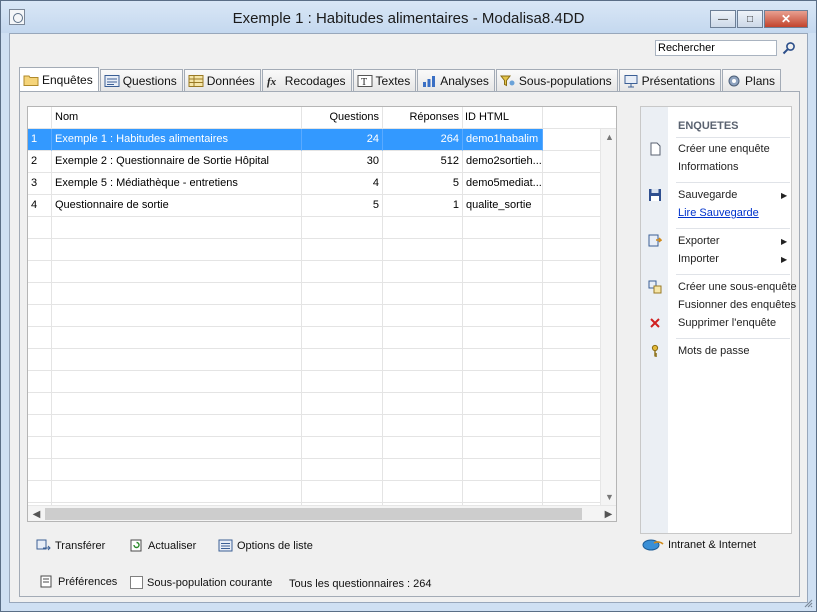 This screenshot has height=612, width=817. What do you see at coordinates (808, 603) in the screenshot?
I see `resize-grip-icon` at bounding box center [808, 603].